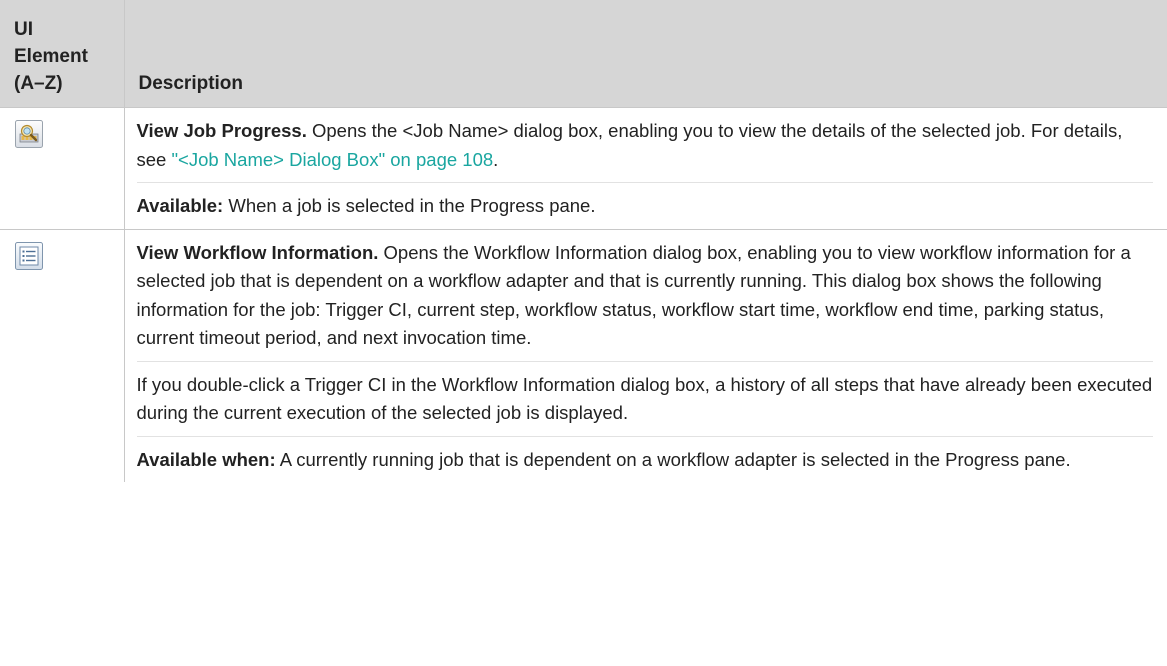 The image size is (1167, 666). What do you see at coordinates (69, 134) in the screenshot?
I see `view-job-progress-icon` at bounding box center [69, 134].